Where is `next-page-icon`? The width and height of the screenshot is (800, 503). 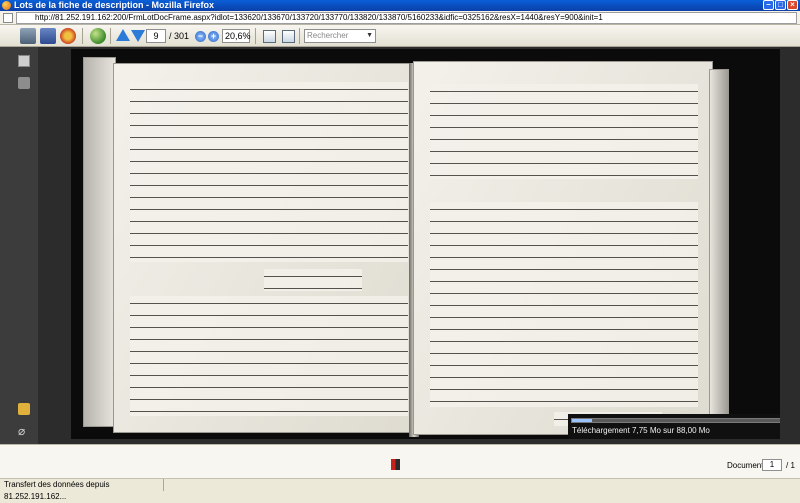 next-page-icon is located at coordinates (138, 36).